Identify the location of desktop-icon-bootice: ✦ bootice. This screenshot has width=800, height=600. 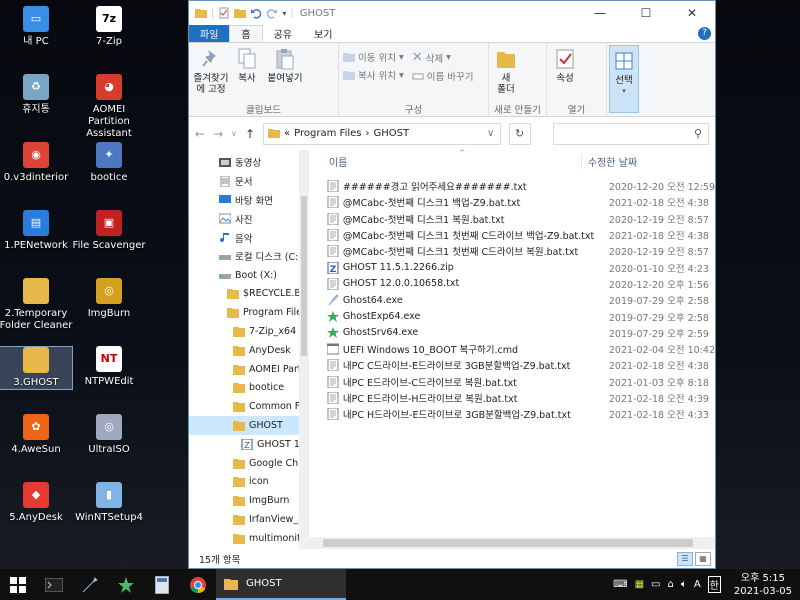
(109, 163).